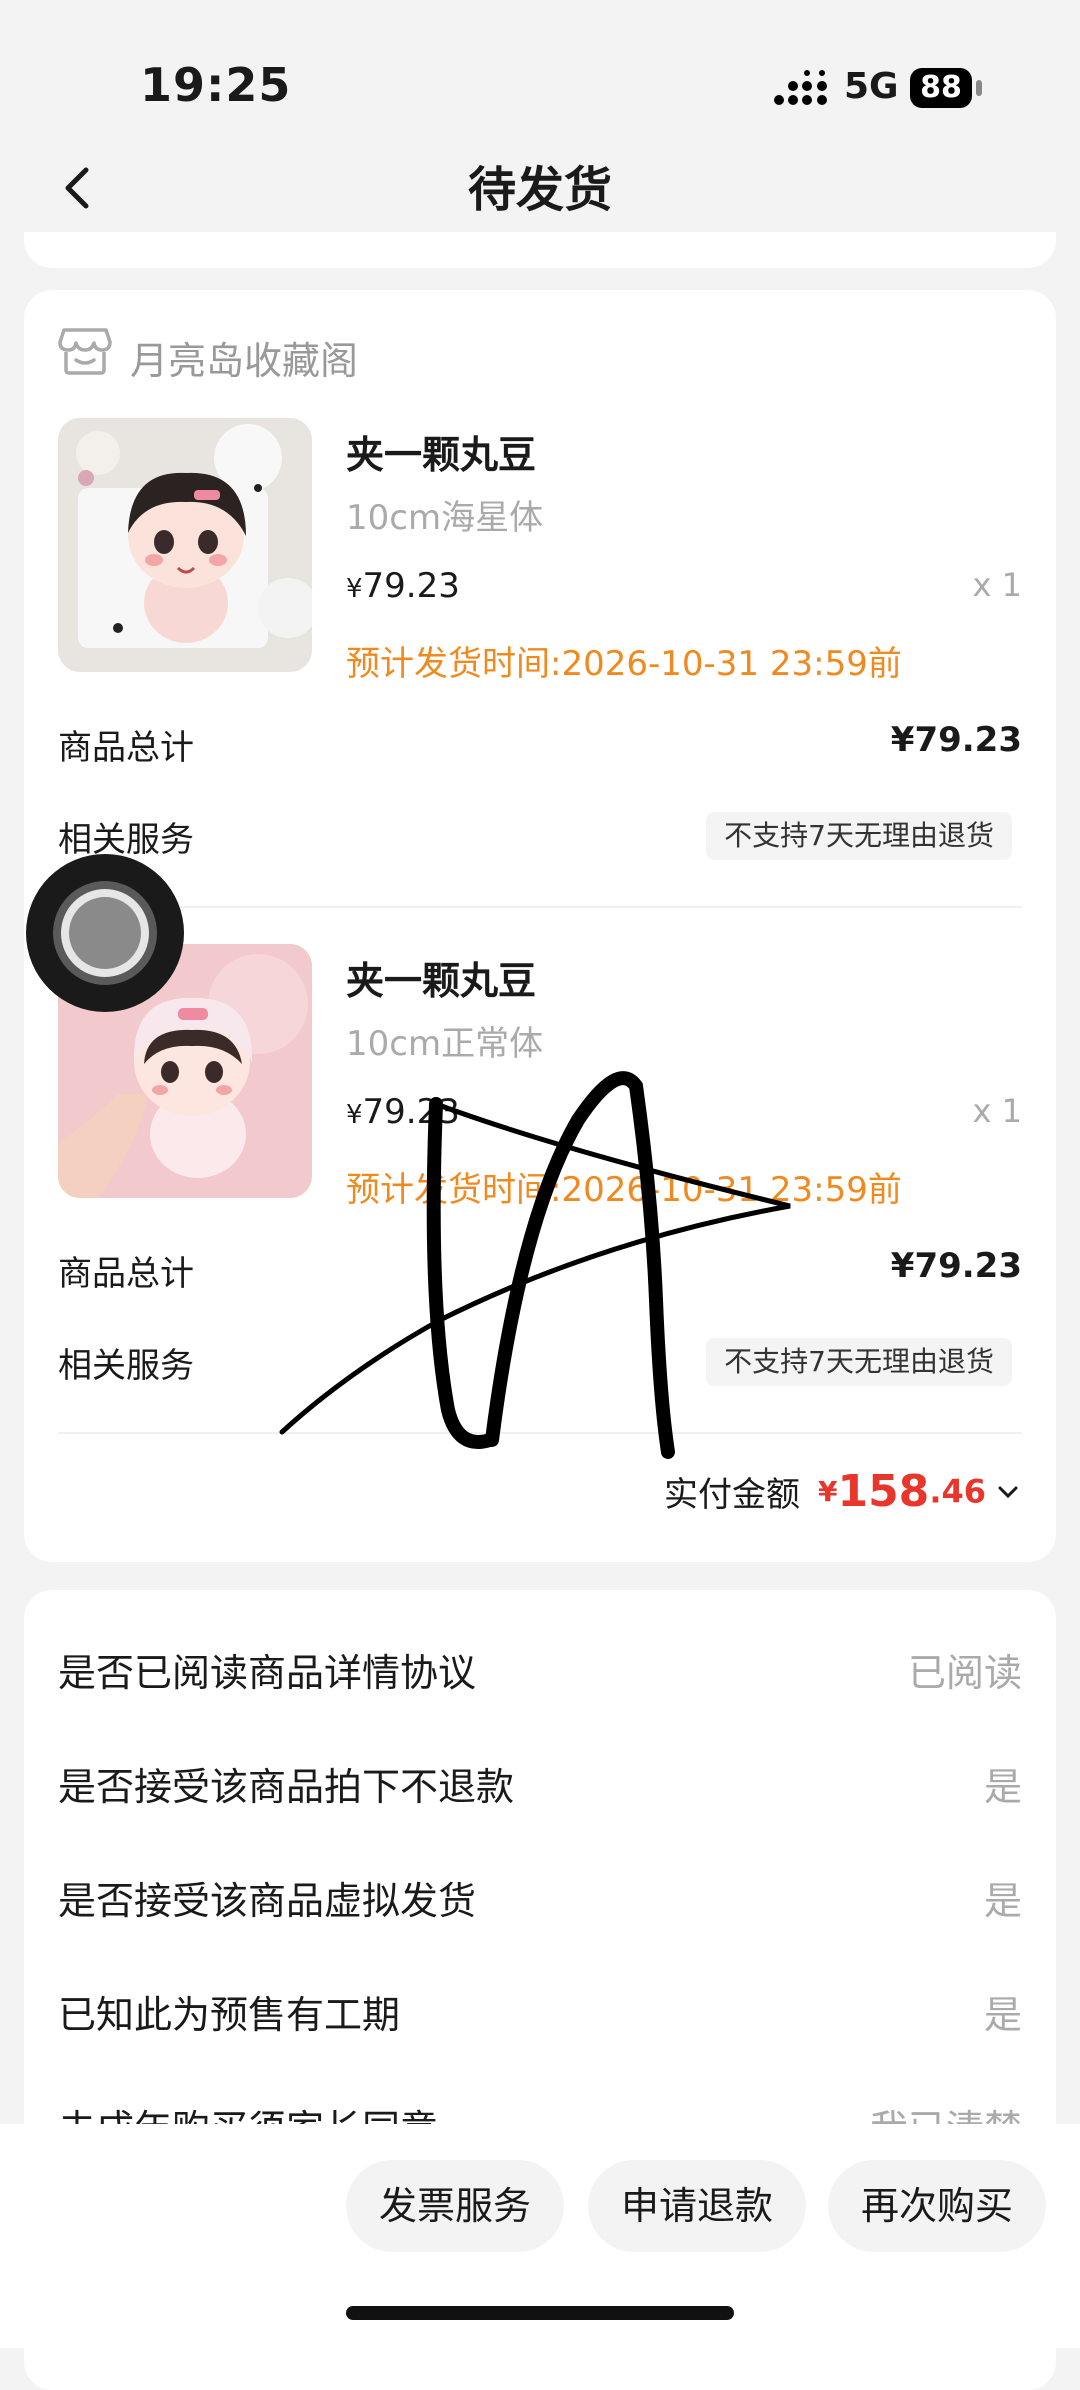 The height and width of the screenshot is (2390, 1080). I want to click on agreement-value: 已阅读, so click(964, 1673).